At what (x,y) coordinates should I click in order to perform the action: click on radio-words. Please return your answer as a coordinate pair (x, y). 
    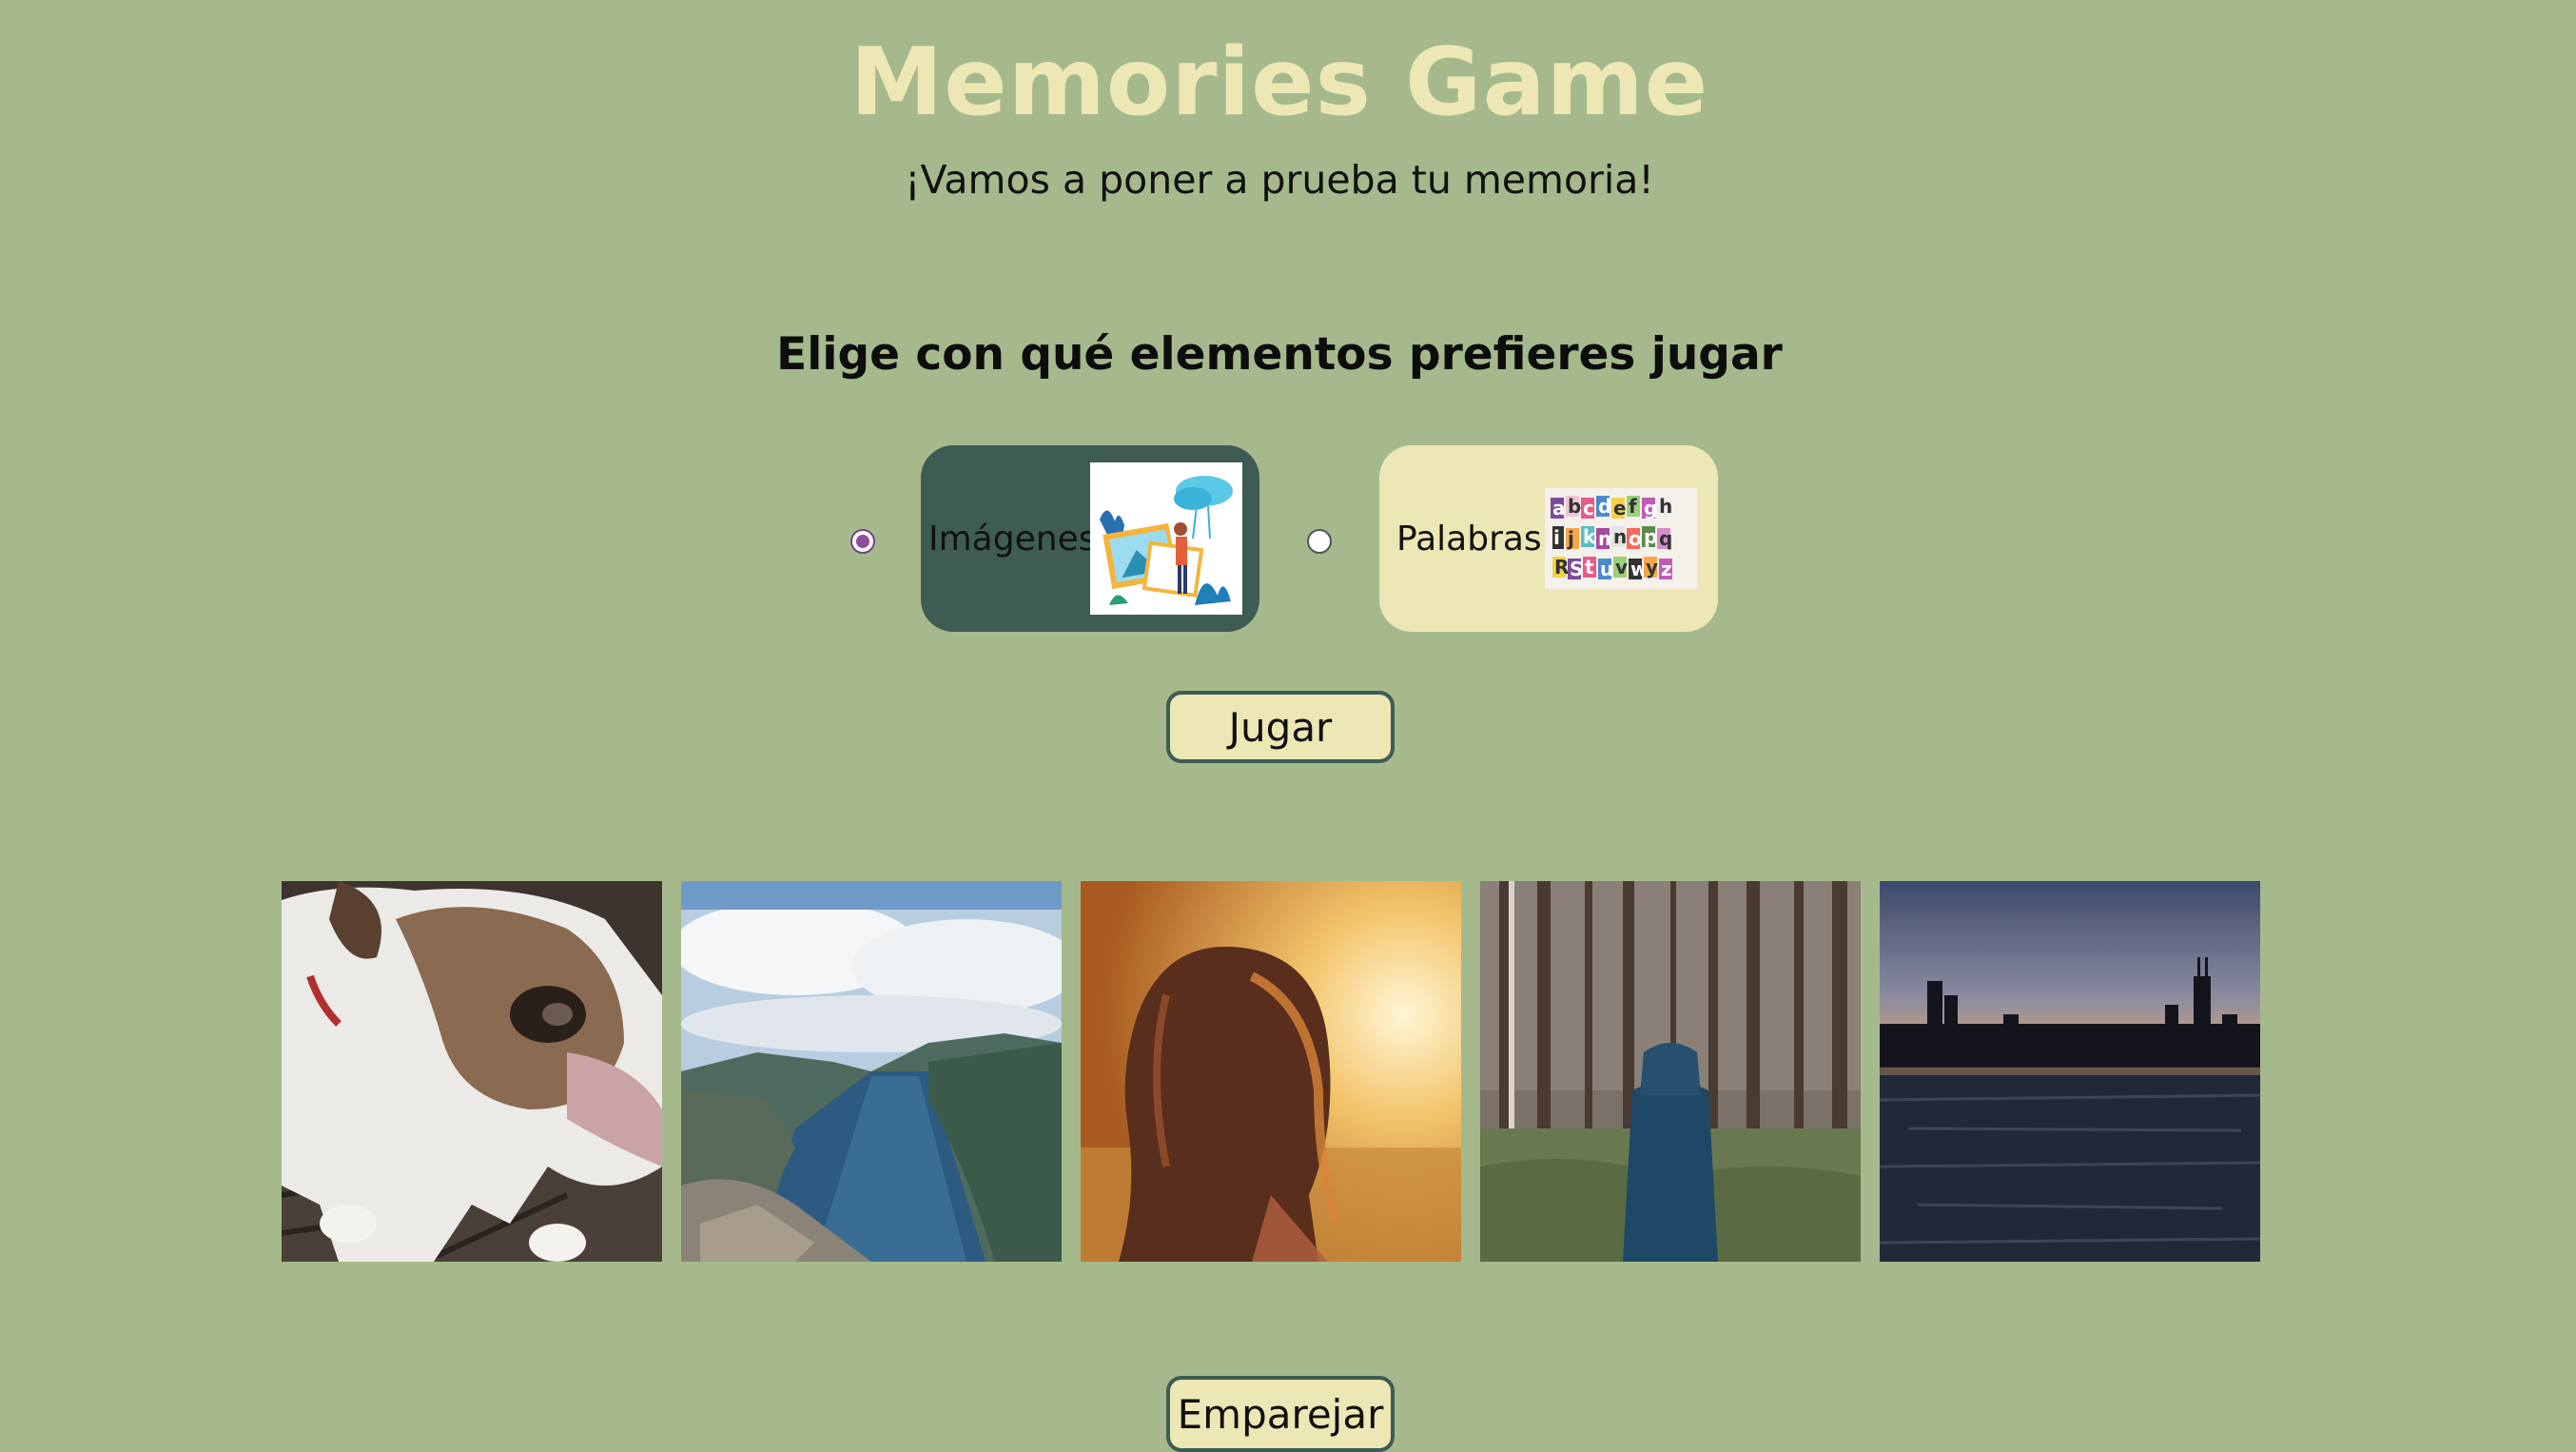
    Looking at the image, I should click on (1320, 541).